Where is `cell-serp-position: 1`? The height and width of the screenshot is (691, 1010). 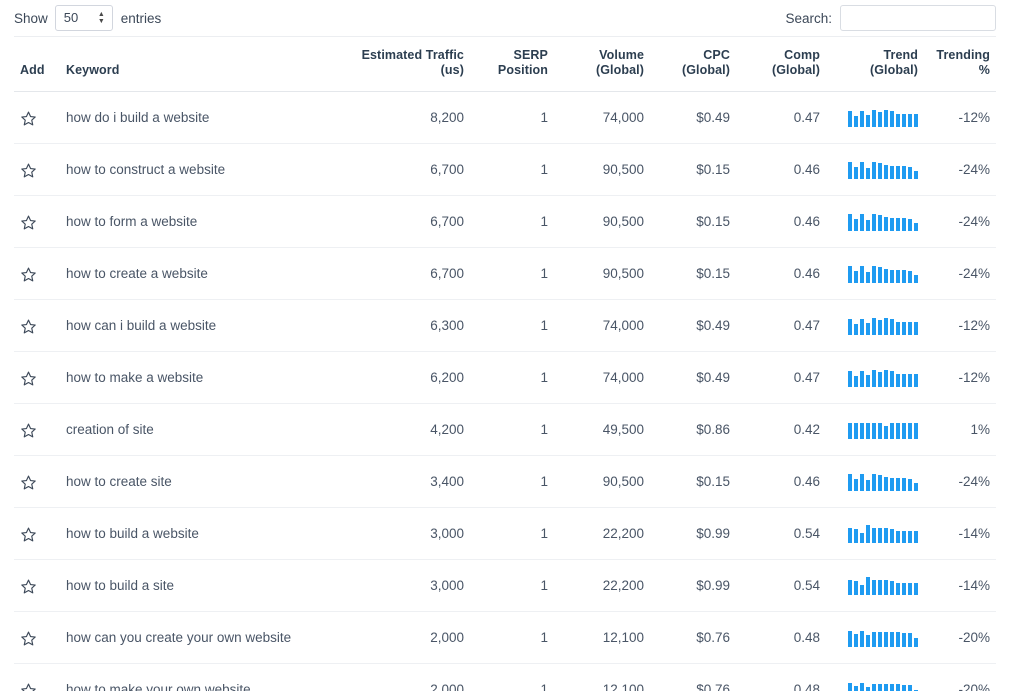 cell-serp-position: 1 is located at coordinates (512, 377).